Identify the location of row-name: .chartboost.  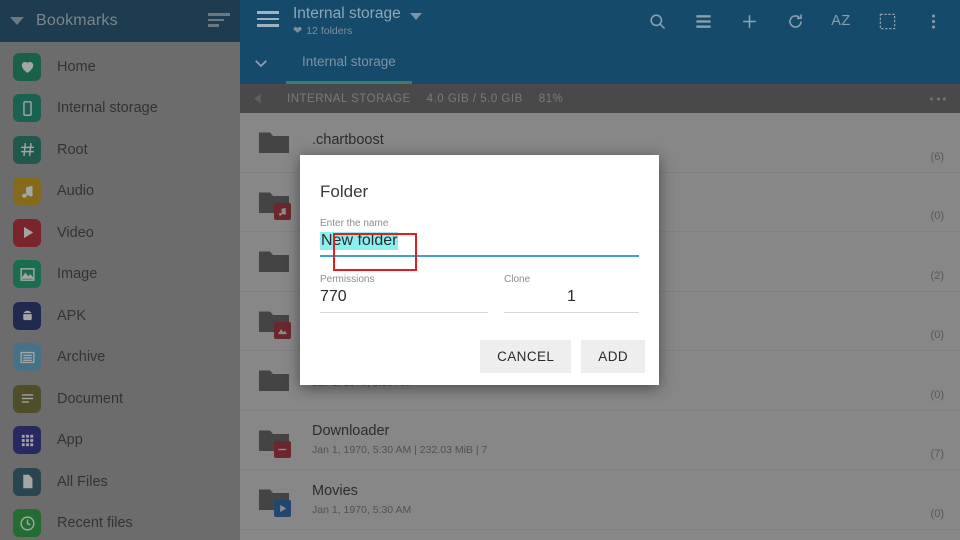
(348, 139).